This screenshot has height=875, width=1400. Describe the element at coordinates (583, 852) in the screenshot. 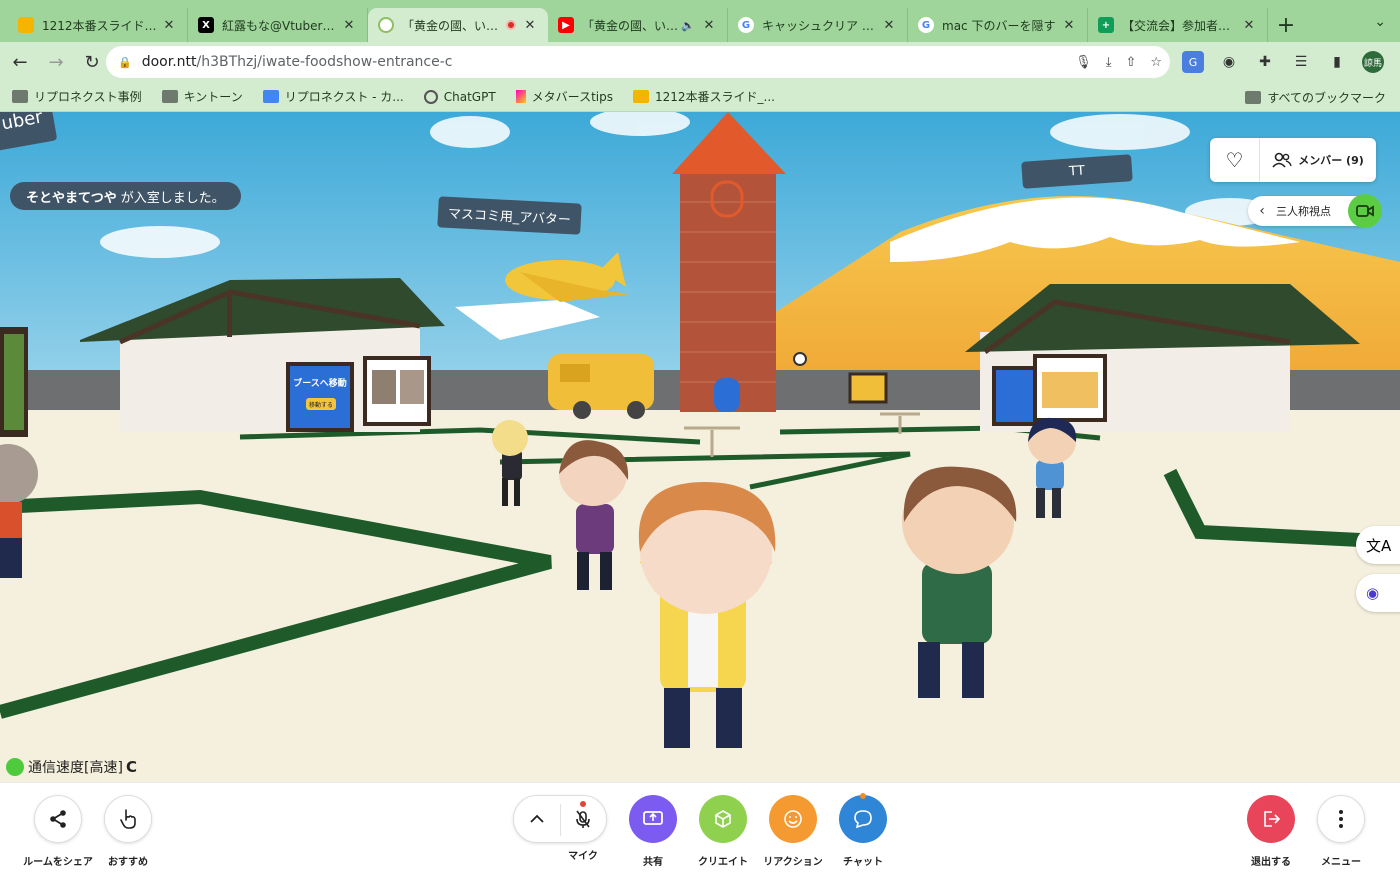

I see `mic-label-wrap: マイク` at that location.